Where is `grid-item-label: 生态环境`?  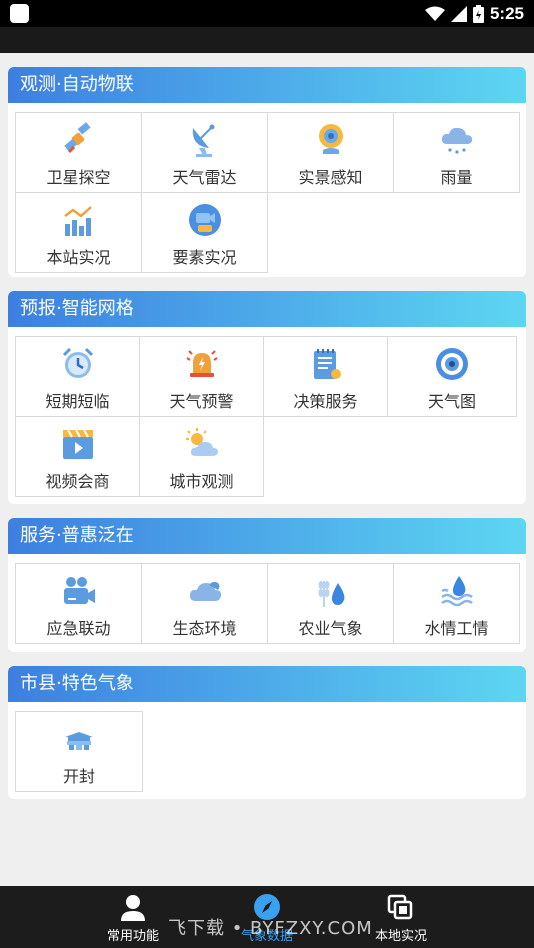
grid-item-label: 生态环境 is located at coordinates (204, 628).